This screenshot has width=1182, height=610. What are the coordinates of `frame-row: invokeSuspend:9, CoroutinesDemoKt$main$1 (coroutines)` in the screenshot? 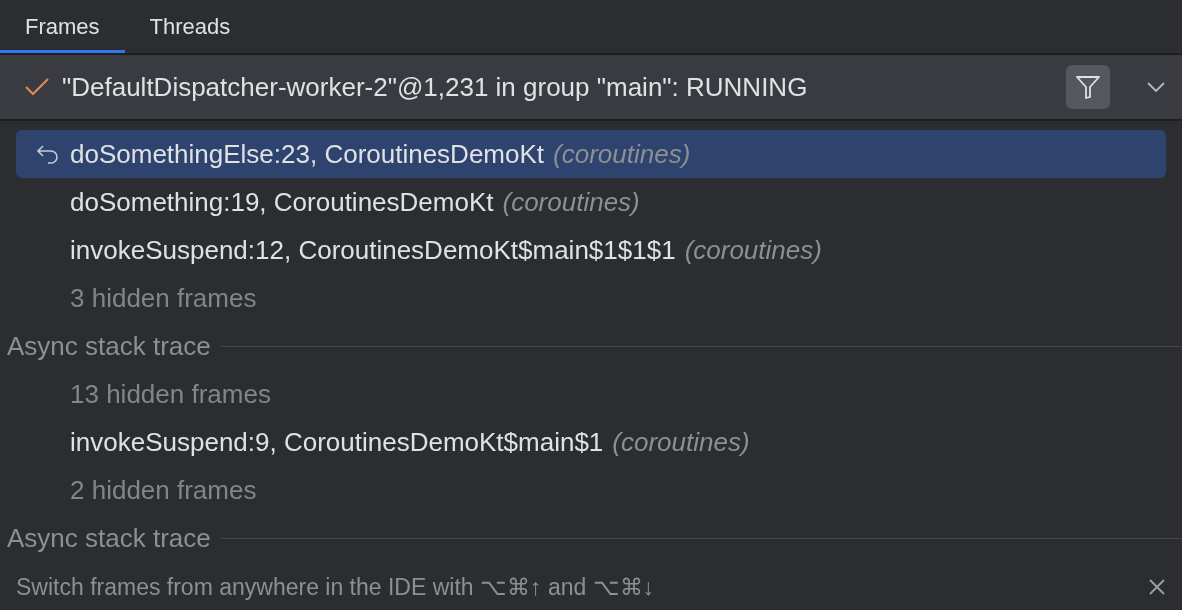 It's located at (591, 442).